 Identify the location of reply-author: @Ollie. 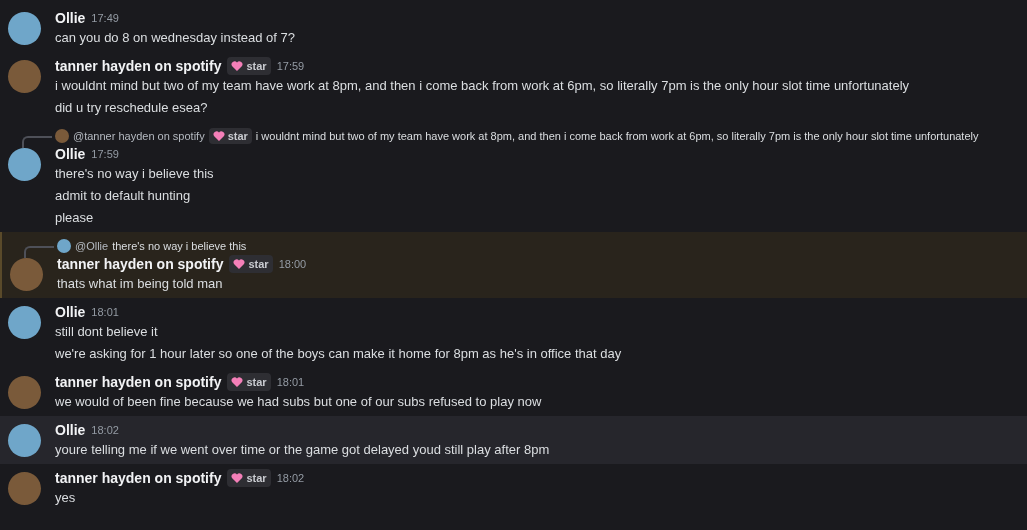
(92, 246).